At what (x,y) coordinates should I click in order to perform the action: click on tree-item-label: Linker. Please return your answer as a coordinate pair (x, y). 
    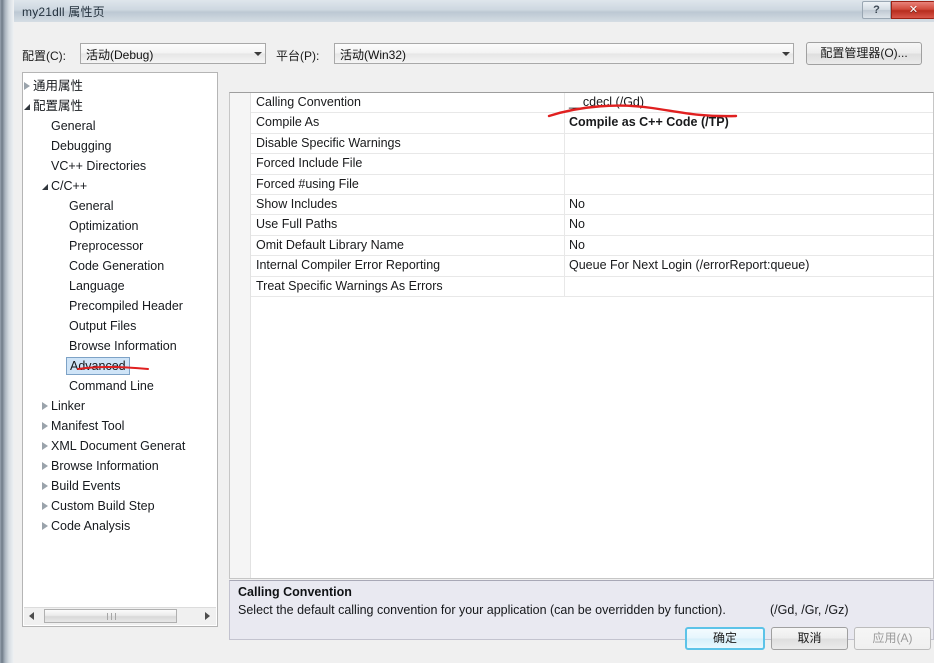
    Looking at the image, I should click on (68, 406).